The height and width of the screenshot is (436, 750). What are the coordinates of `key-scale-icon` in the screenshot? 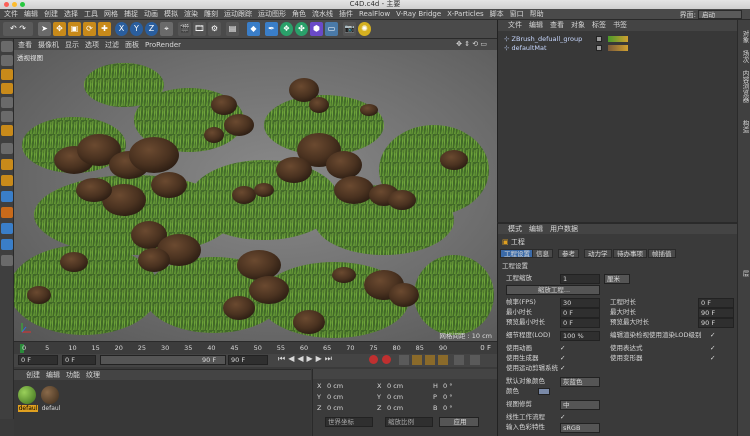 It's located at (443, 360).